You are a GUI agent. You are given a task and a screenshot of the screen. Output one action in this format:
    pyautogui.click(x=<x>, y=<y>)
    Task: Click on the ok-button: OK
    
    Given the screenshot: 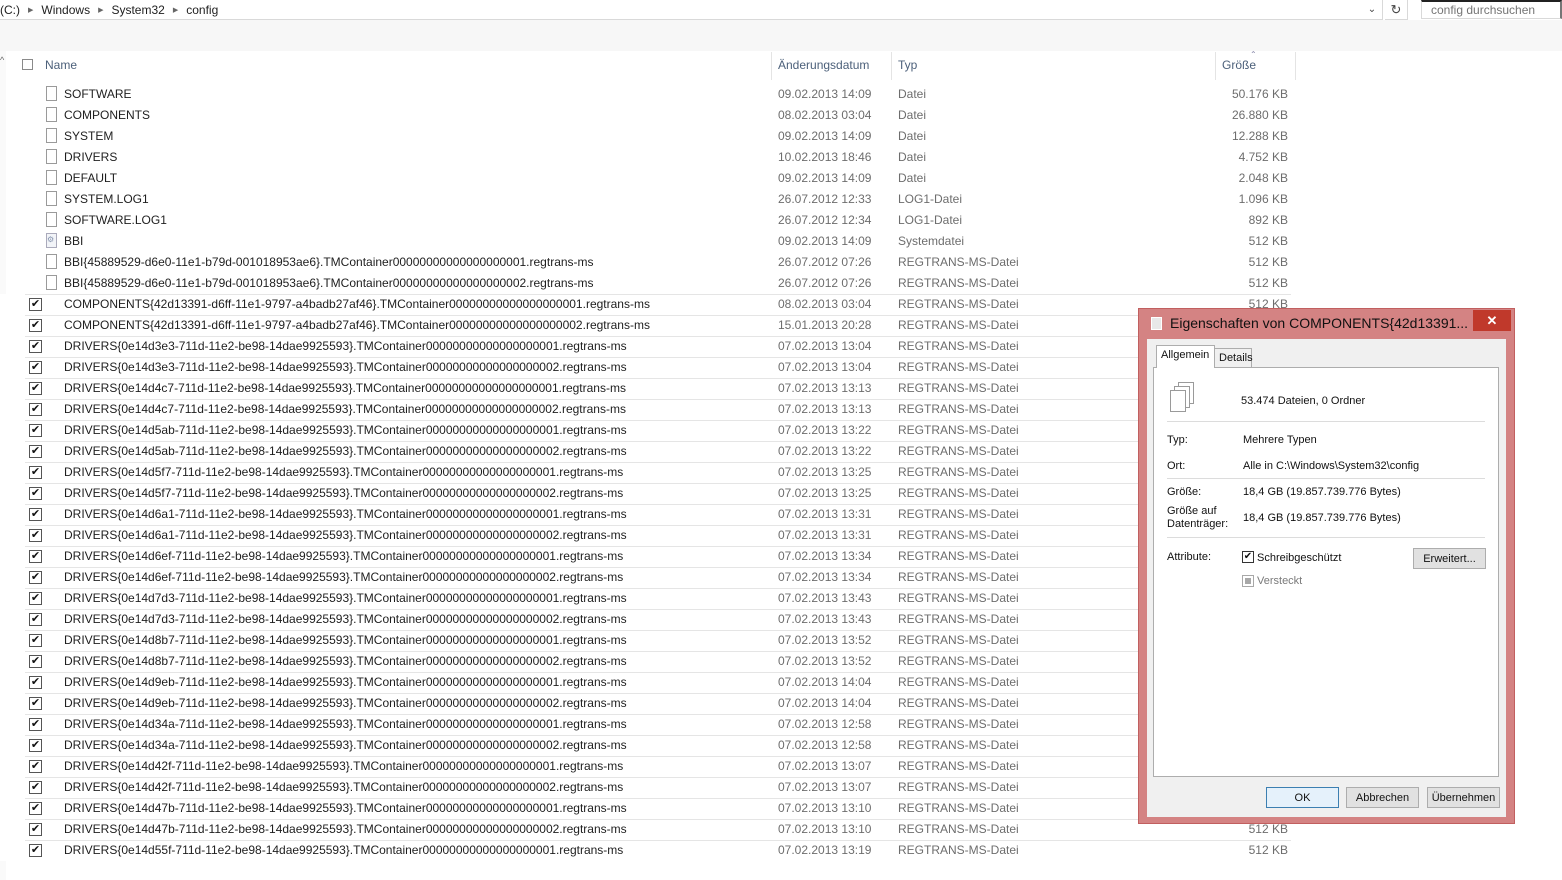 What is the action you would take?
    pyautogui.click(x=1302, y=797)
    